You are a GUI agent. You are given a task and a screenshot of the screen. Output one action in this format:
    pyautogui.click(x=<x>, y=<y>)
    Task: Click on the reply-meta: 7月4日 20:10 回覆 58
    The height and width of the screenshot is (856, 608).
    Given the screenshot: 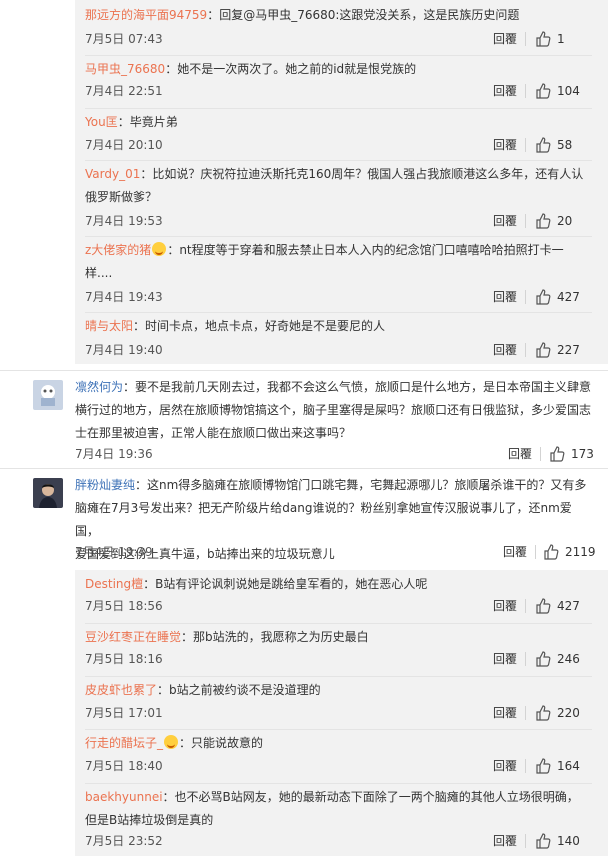 What is the action you would take?
    pyautogui.click(x=338, y=145)
    